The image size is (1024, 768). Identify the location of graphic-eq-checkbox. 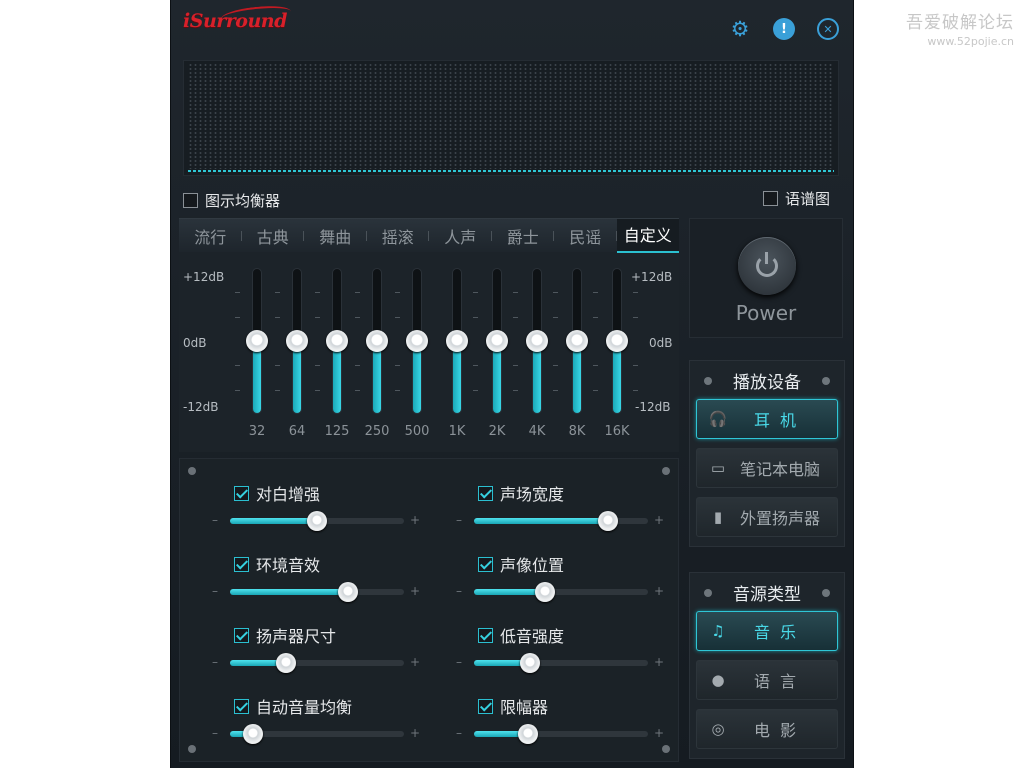
(190, 200).